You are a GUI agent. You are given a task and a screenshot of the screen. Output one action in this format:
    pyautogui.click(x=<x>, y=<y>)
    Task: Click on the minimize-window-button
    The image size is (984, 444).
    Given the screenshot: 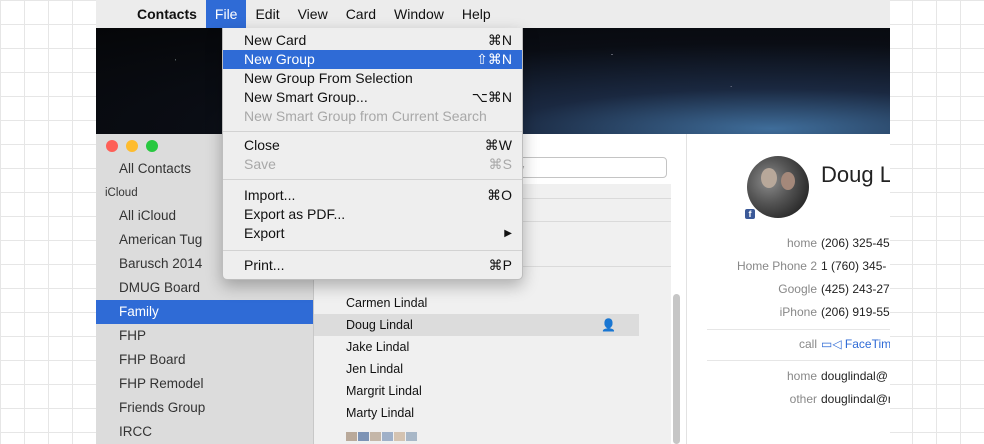 What is the action you would take?
    pyautogui.click(x=132, y=146)
    